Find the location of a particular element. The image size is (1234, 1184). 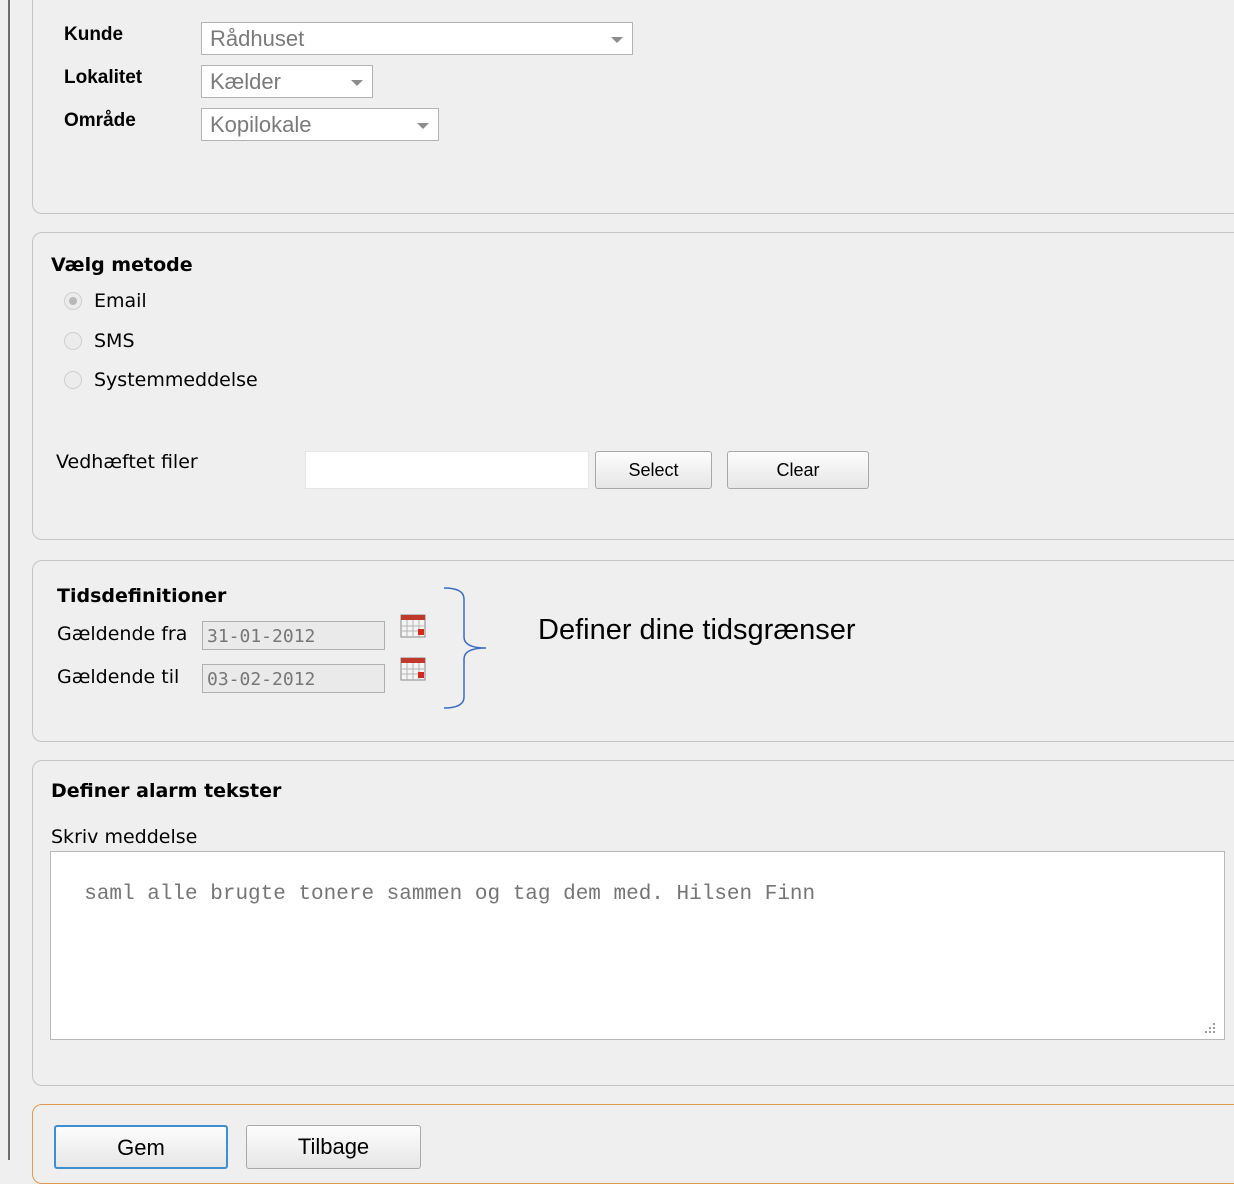

radio-email-label: Email is located at coordinates (120, 301).